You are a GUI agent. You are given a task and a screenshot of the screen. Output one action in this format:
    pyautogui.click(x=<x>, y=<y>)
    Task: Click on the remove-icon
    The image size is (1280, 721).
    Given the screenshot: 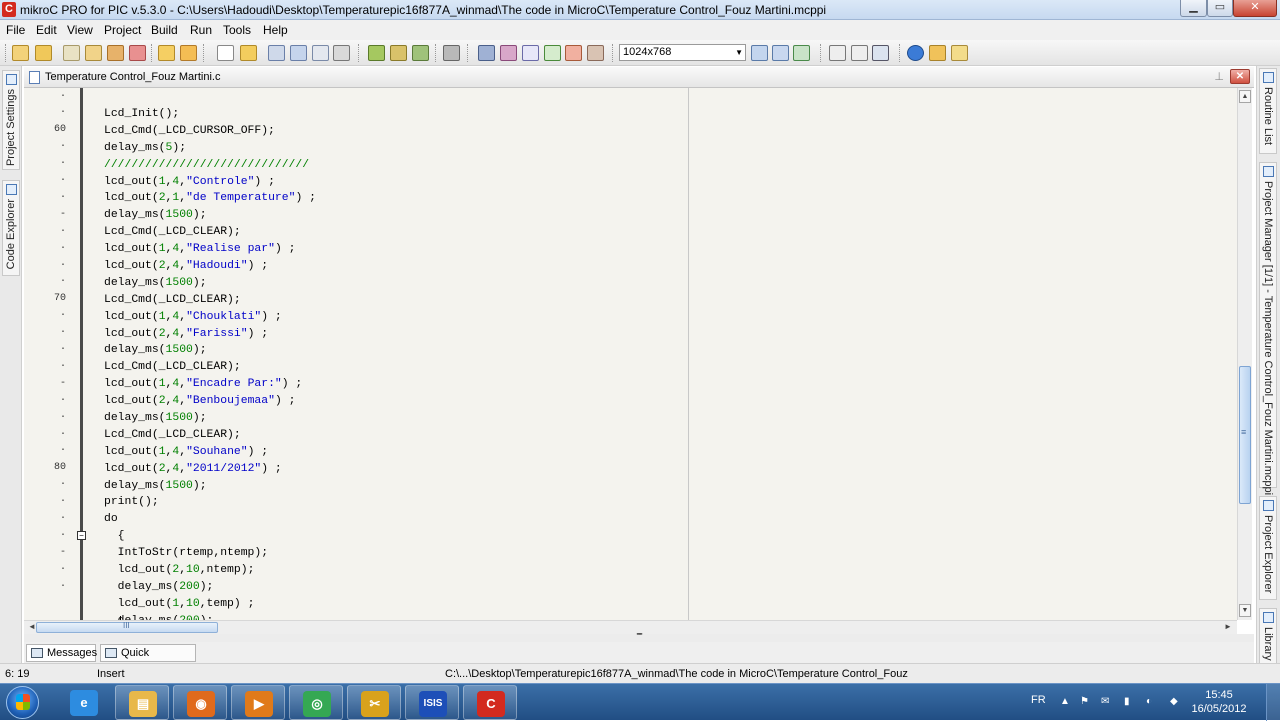 What is the action you would take?
    pyautogui.click(x=137, y=53)
    